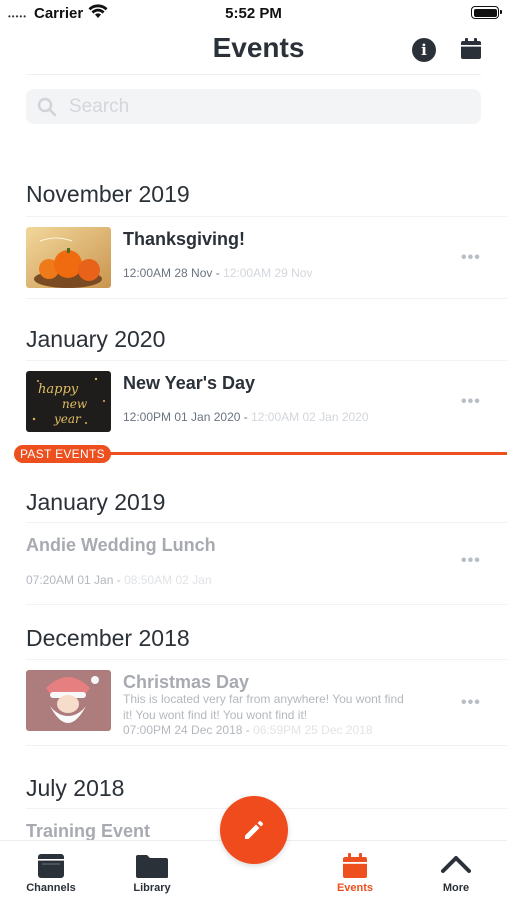 The image size is (507, 900). I want to click on event-title: New Year's Day, so click(189, 383).